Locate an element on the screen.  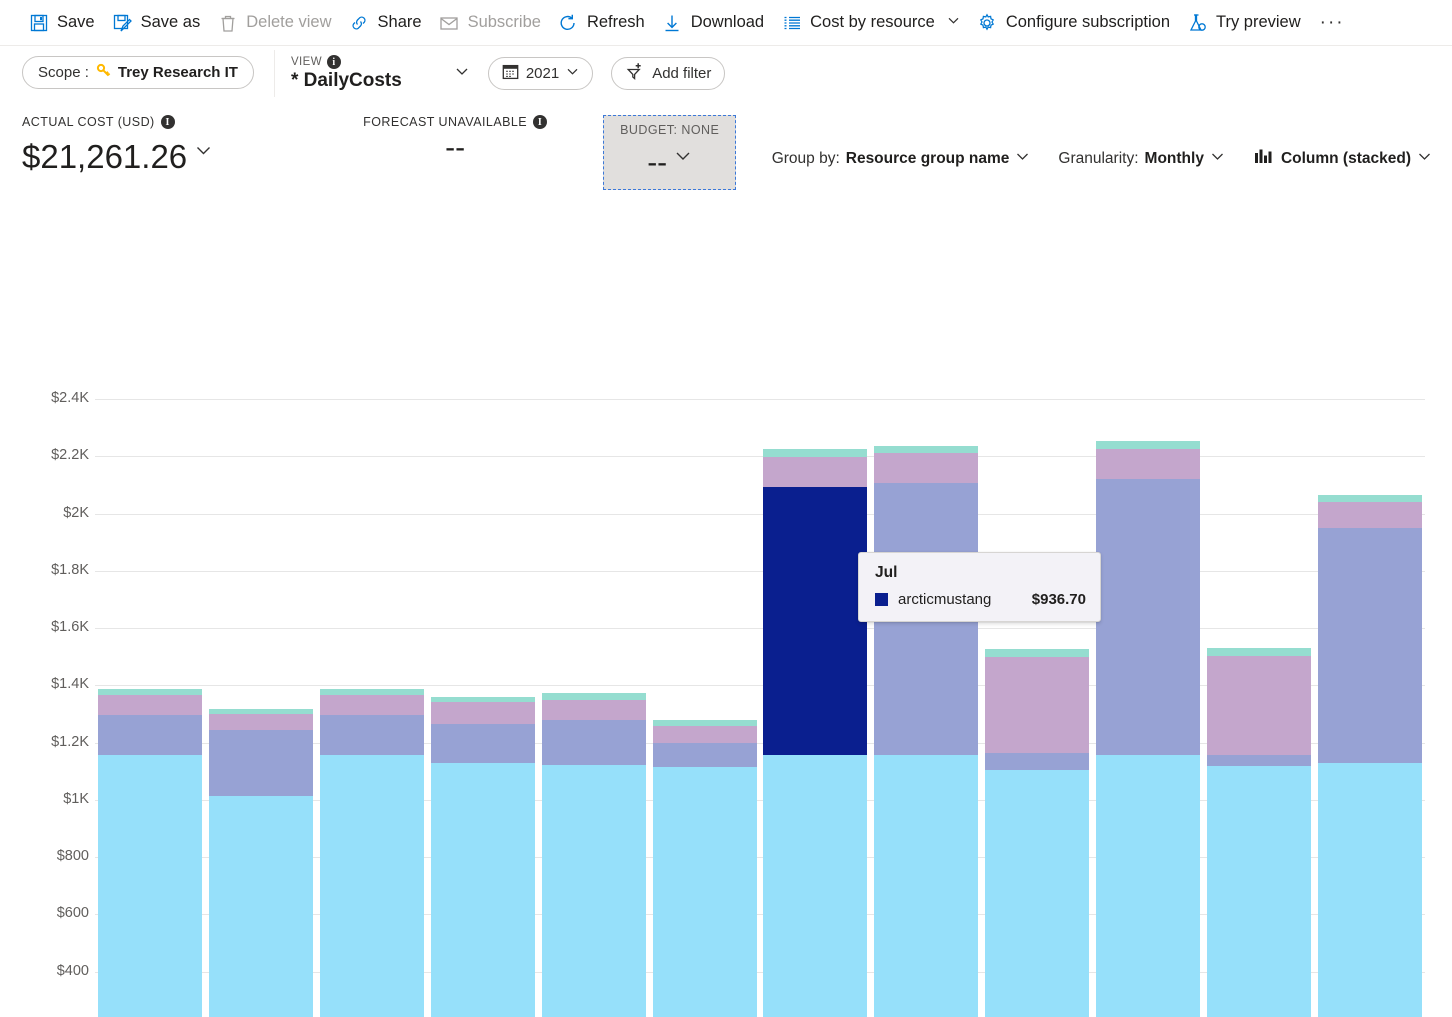
tooltip-series-name: arcticmustang is located at coordinates (945, 599).